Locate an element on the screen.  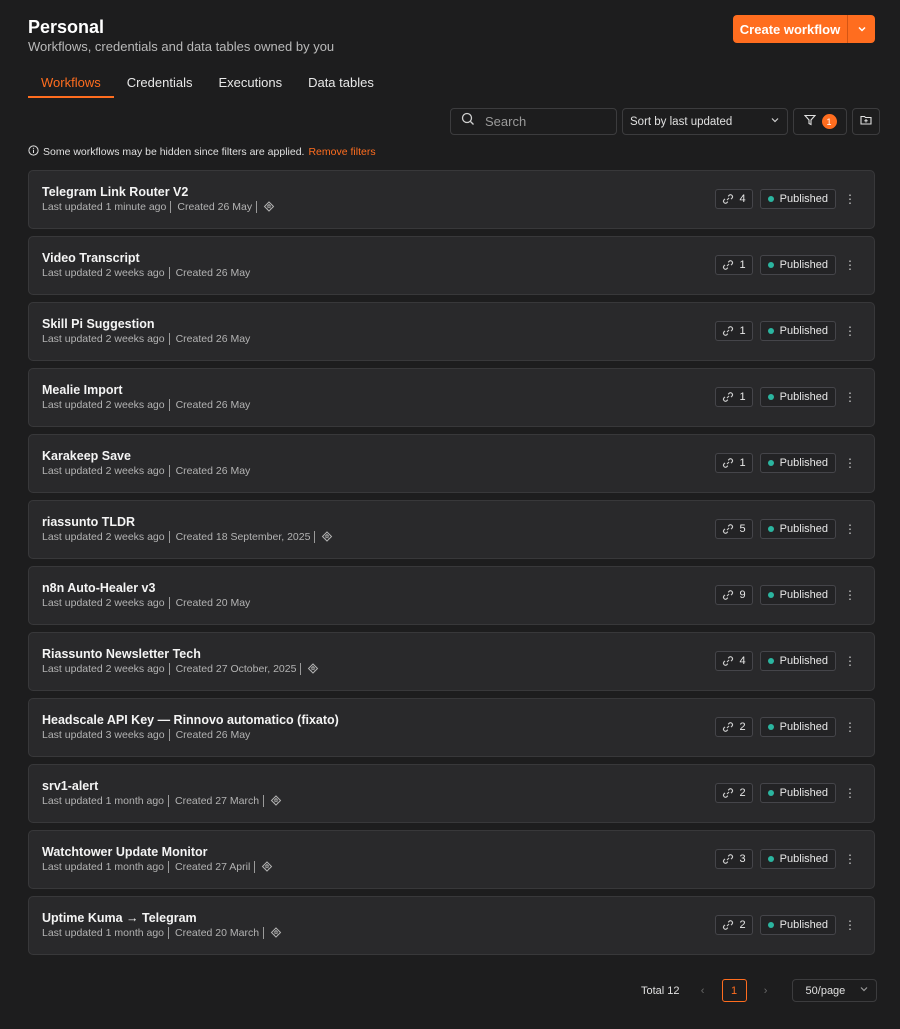
workflow-name: Mealie Import is located at coordinates (82, 390).